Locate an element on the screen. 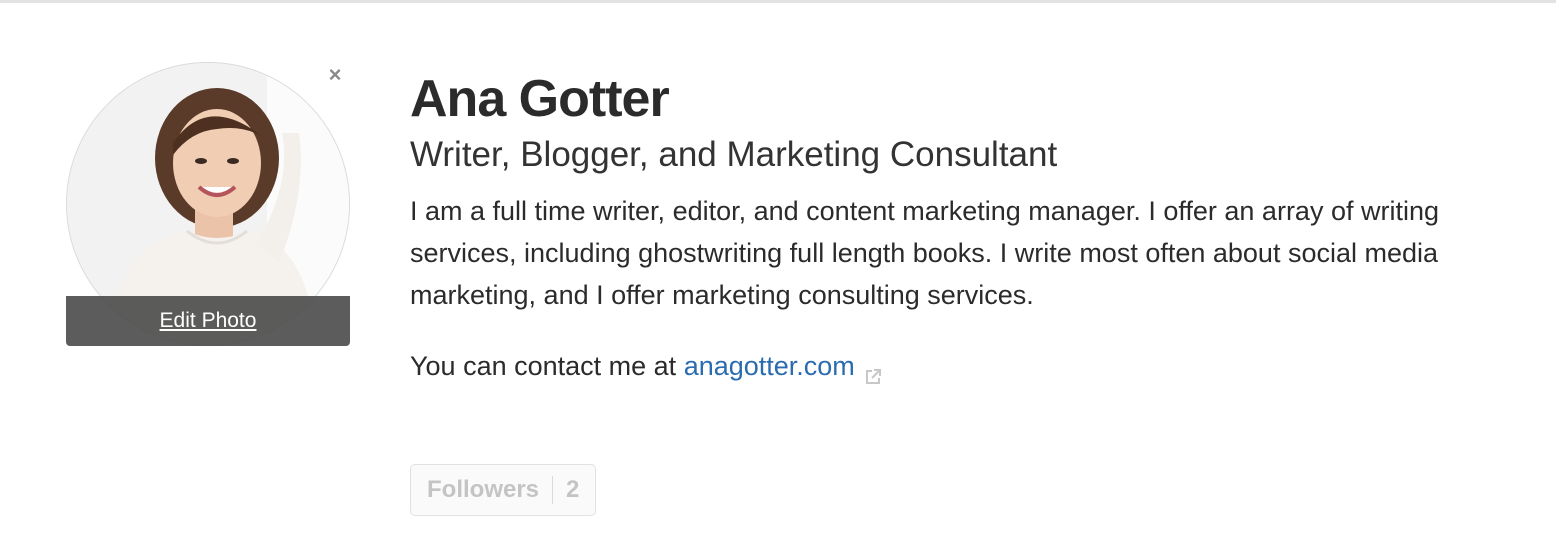 The image size is (1556, 534). edit-photo-link: Edit Photo is located at coordinates (208, 321).